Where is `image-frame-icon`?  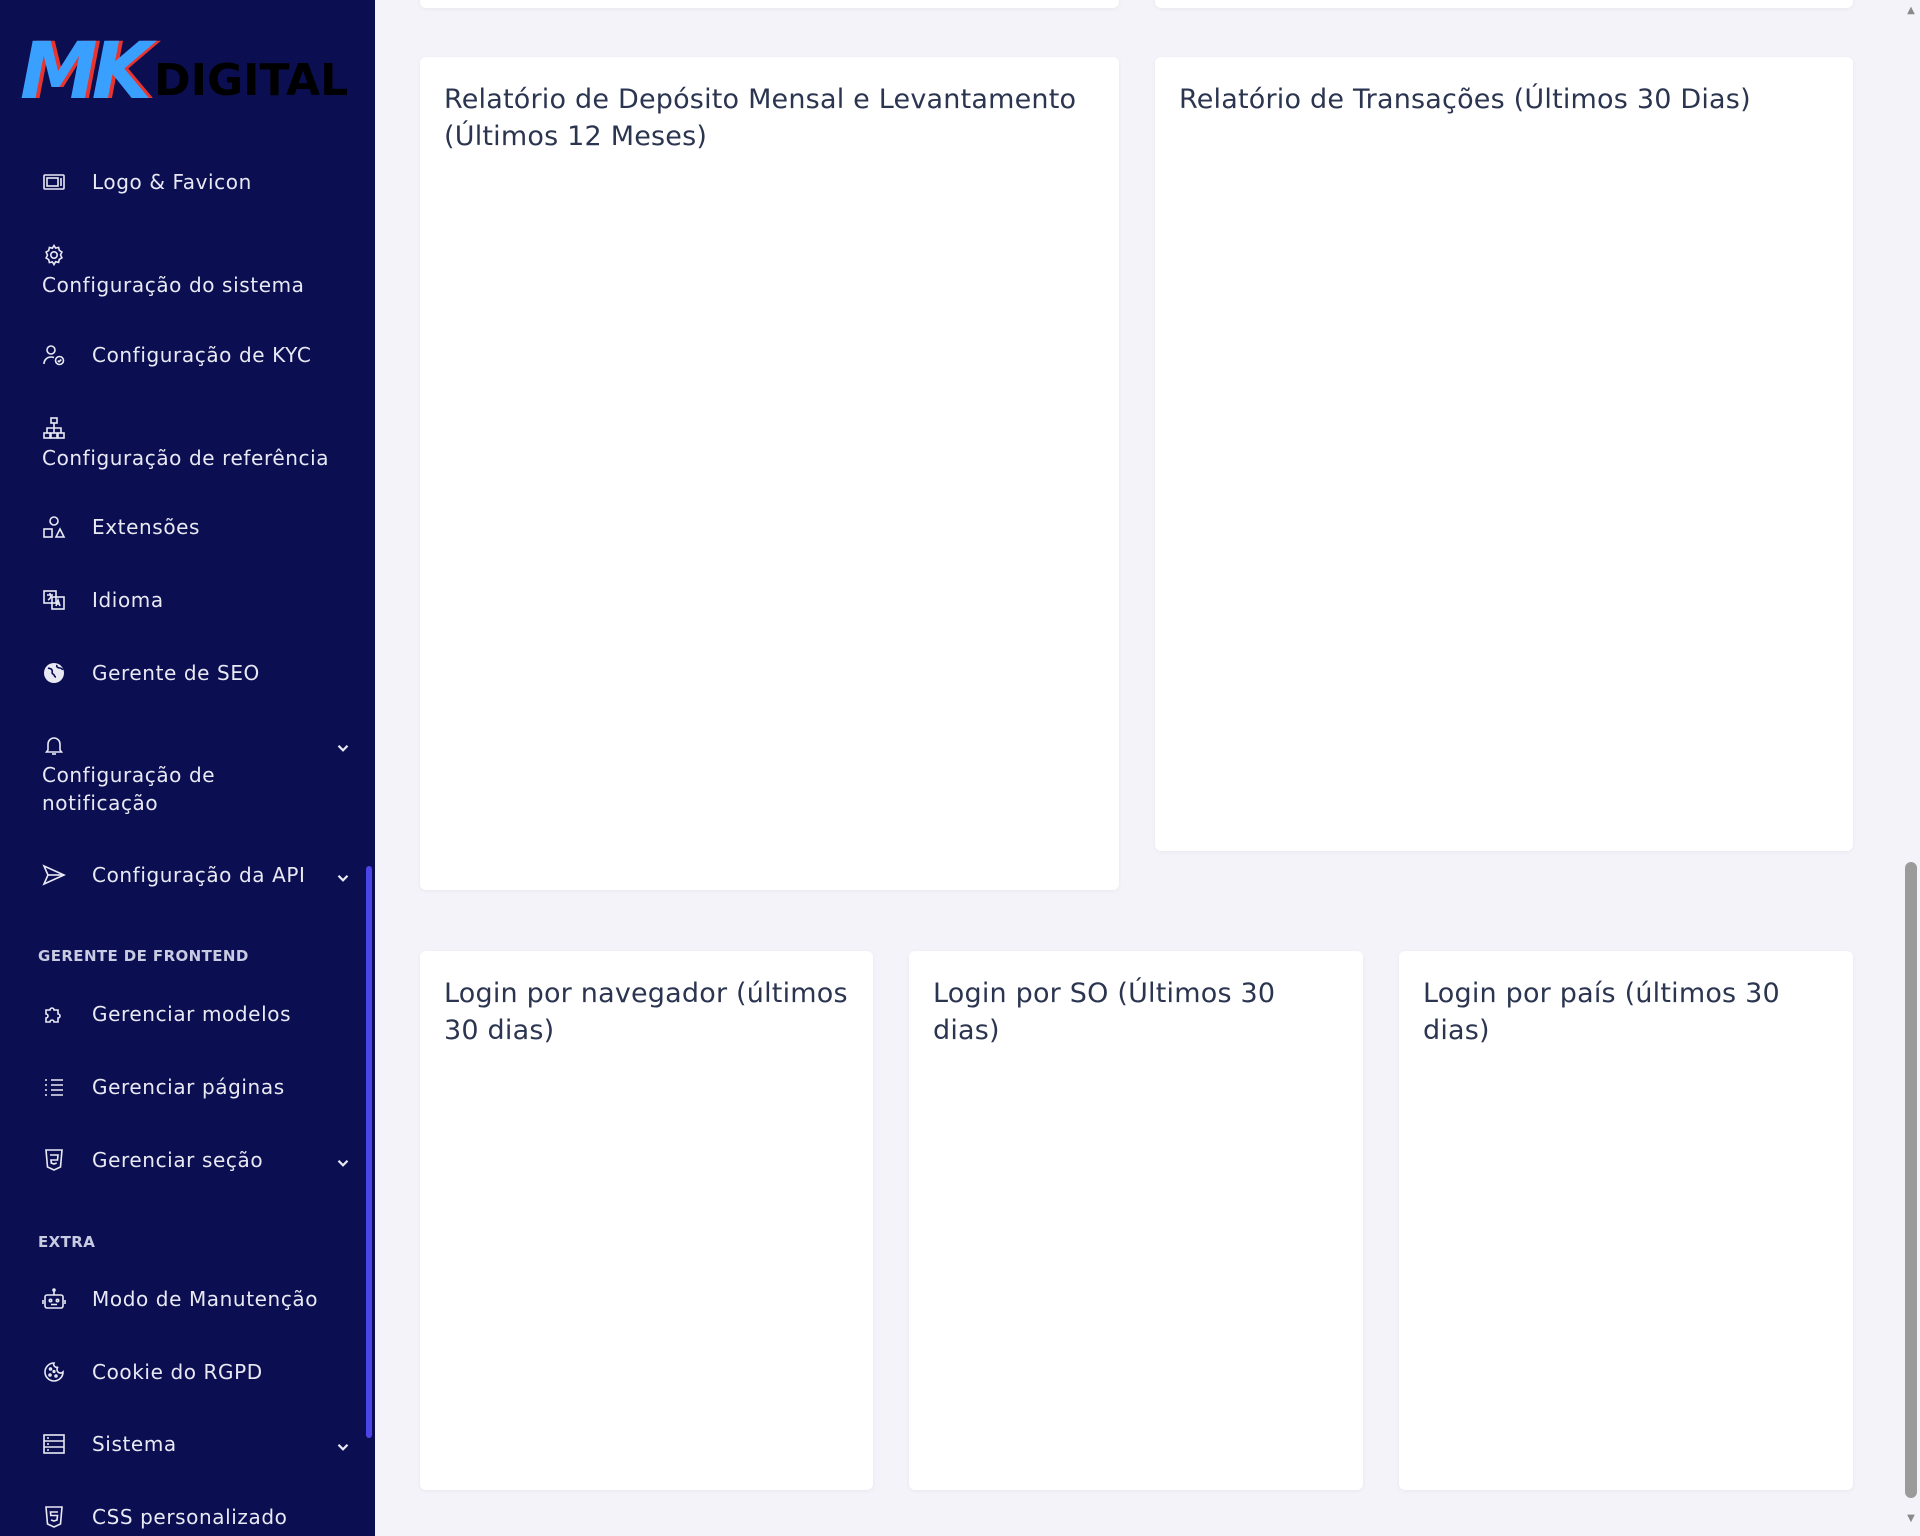
image-frame-icon is located at coordinates (54, 182).